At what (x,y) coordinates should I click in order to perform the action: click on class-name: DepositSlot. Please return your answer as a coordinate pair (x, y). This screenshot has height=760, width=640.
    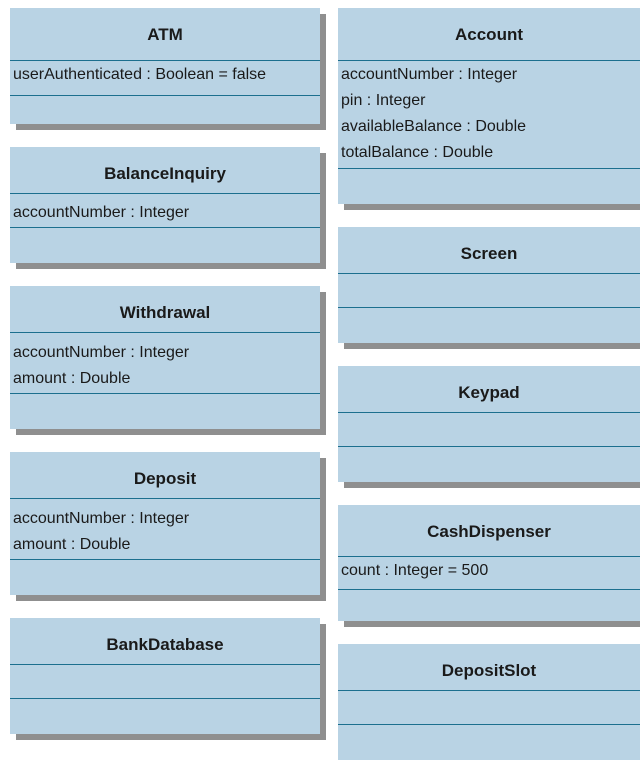
    Looking at the image, I should click on (489, 670).